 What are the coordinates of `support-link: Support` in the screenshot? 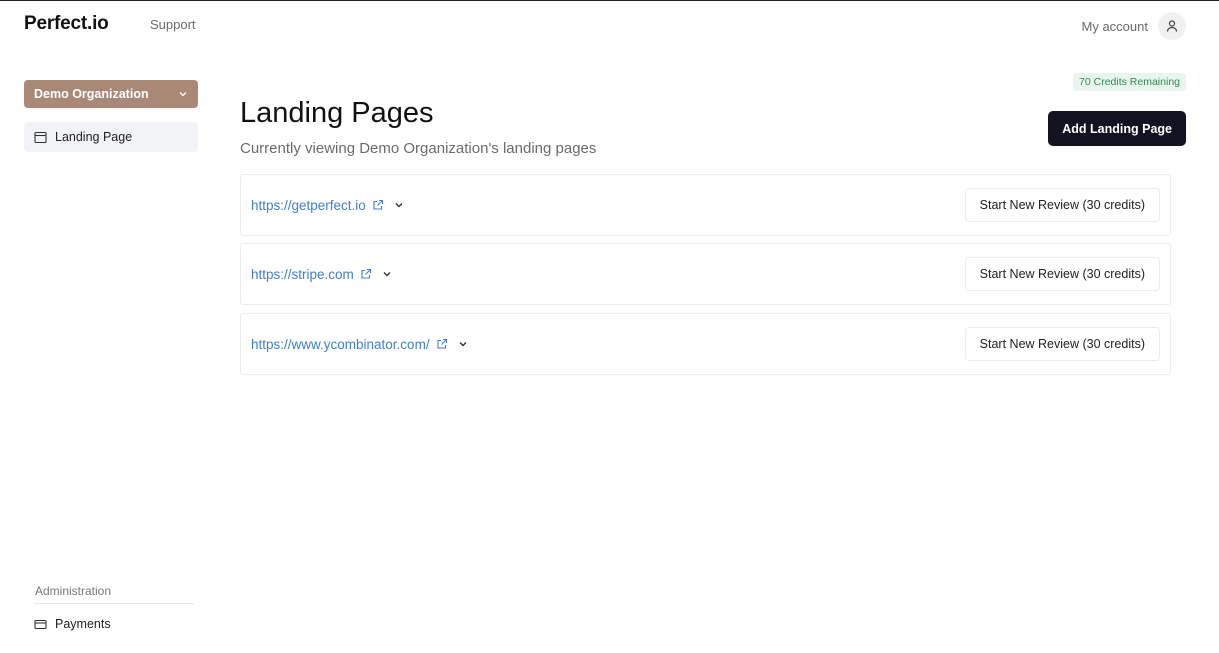 It's located at (173, 24).